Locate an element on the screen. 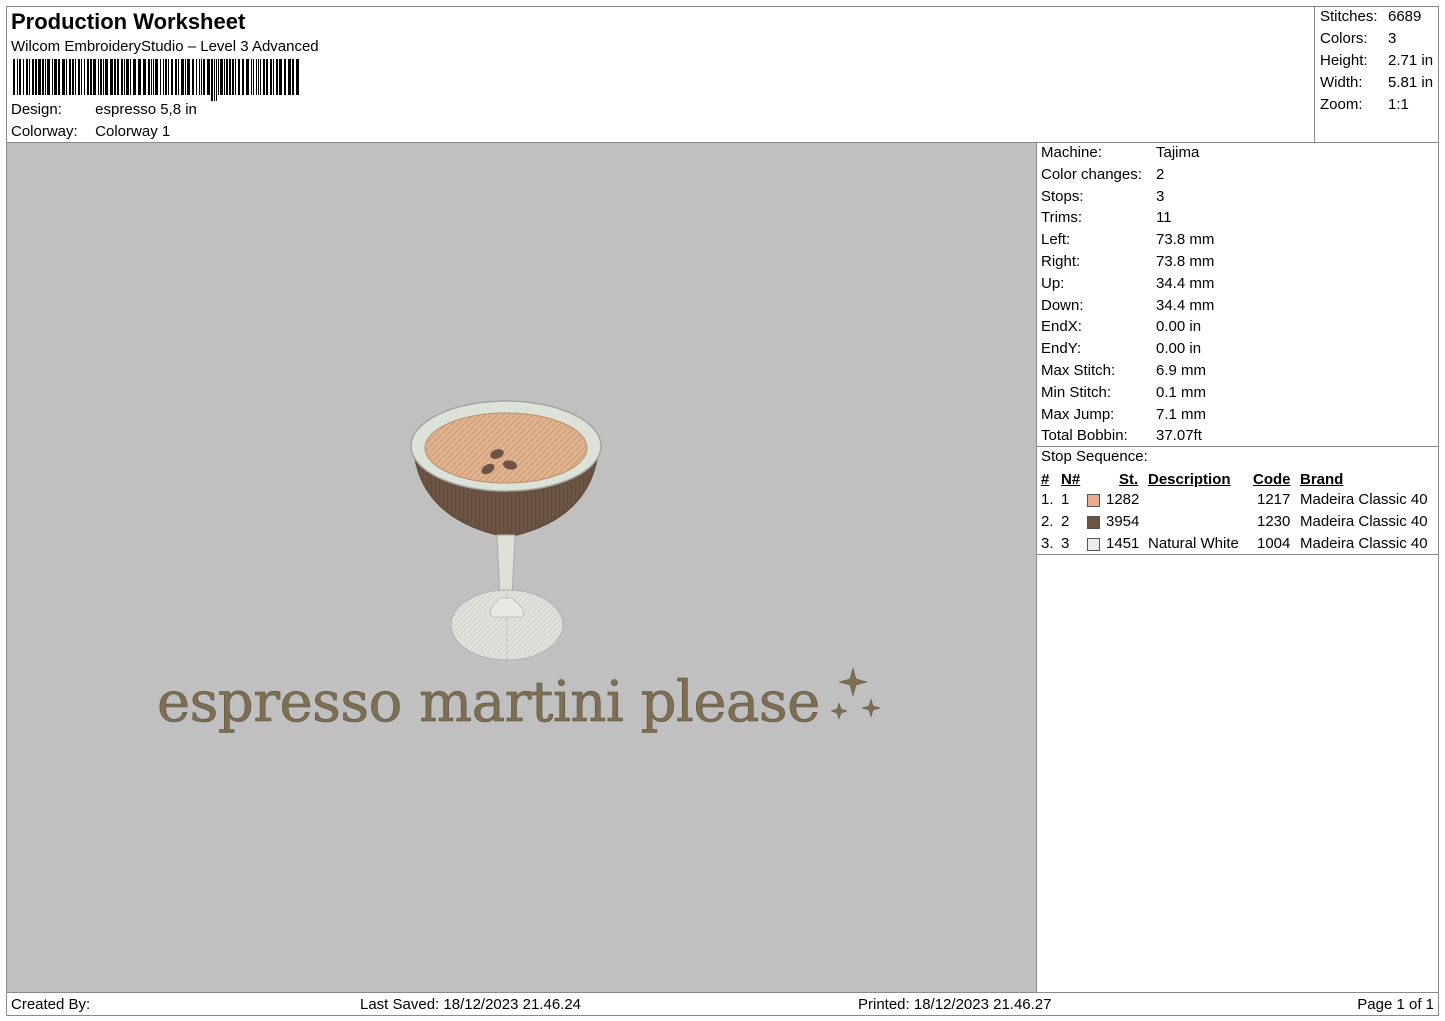 The image size is (1445, 1021). martini-glass is located at coordinates (506, 530).